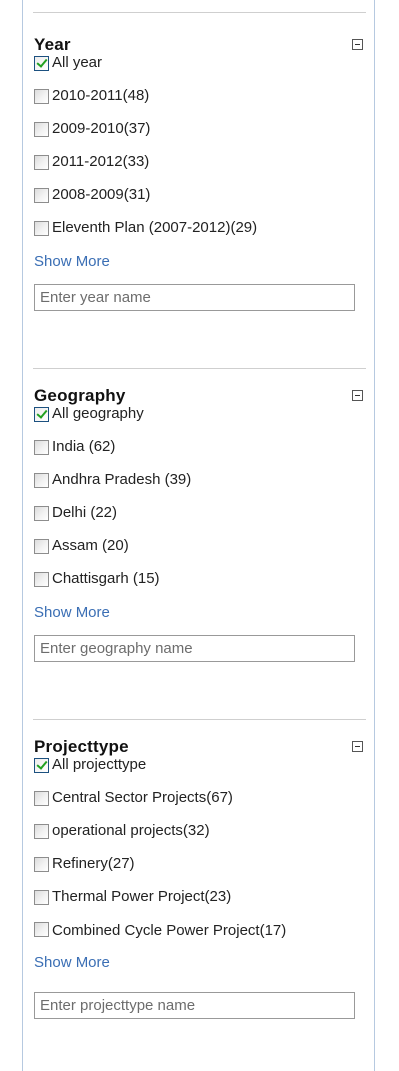 The height and width of the screenshot is (1071, 399). I want to click on facet-option-label: 2008-2009(31), so click(101, 194).